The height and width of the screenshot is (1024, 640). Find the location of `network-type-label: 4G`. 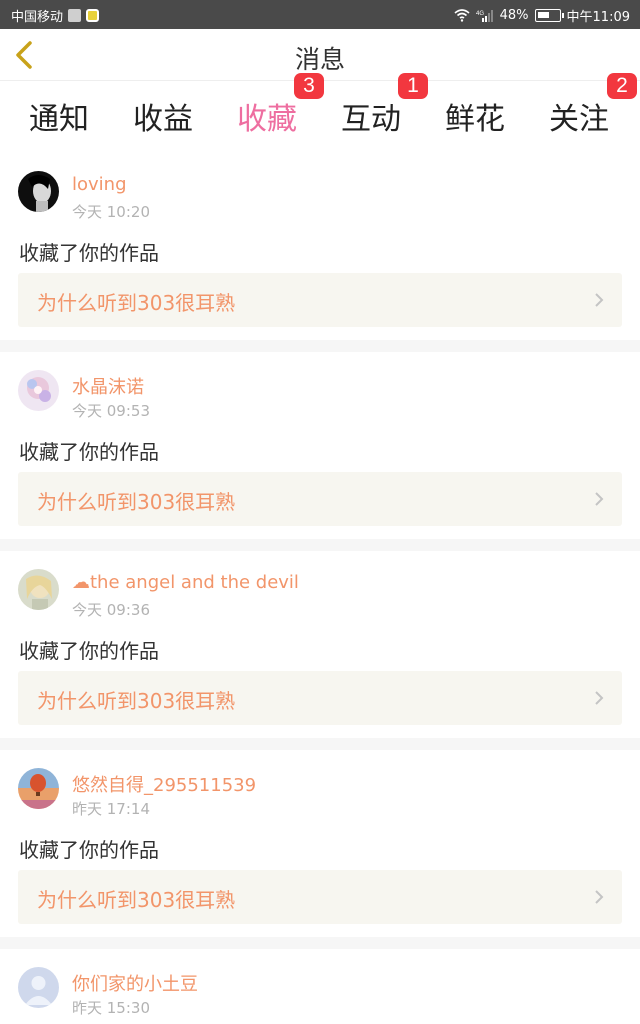

network-type-label: 4G is located at coordinates (480, 14).